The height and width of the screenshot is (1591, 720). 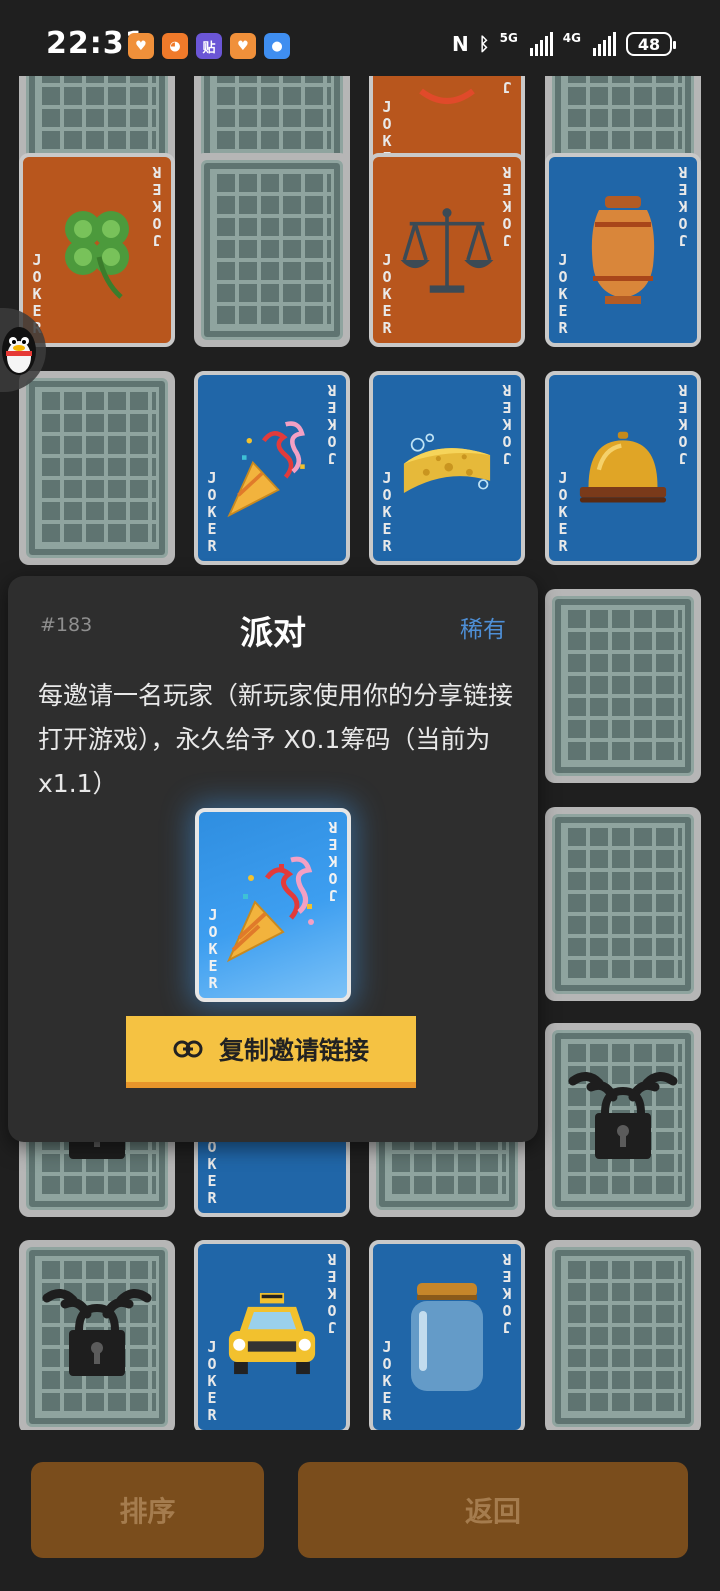 I want to click on battery-level: 48, so click(x=649, y=44).